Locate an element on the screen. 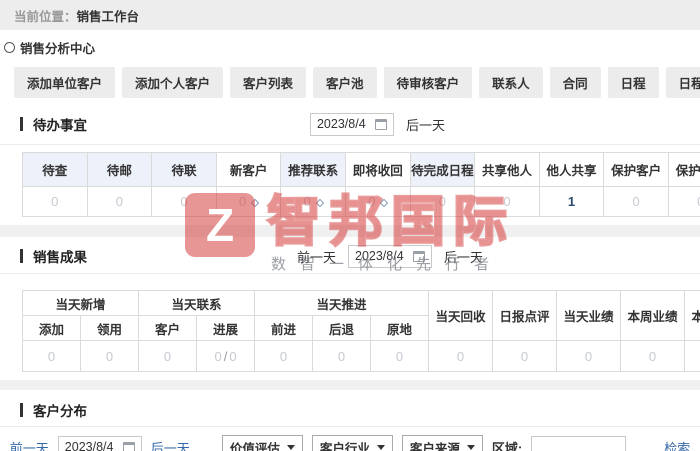  distribution-next-day-link: 后一天 is located at coordinates (170, 444).